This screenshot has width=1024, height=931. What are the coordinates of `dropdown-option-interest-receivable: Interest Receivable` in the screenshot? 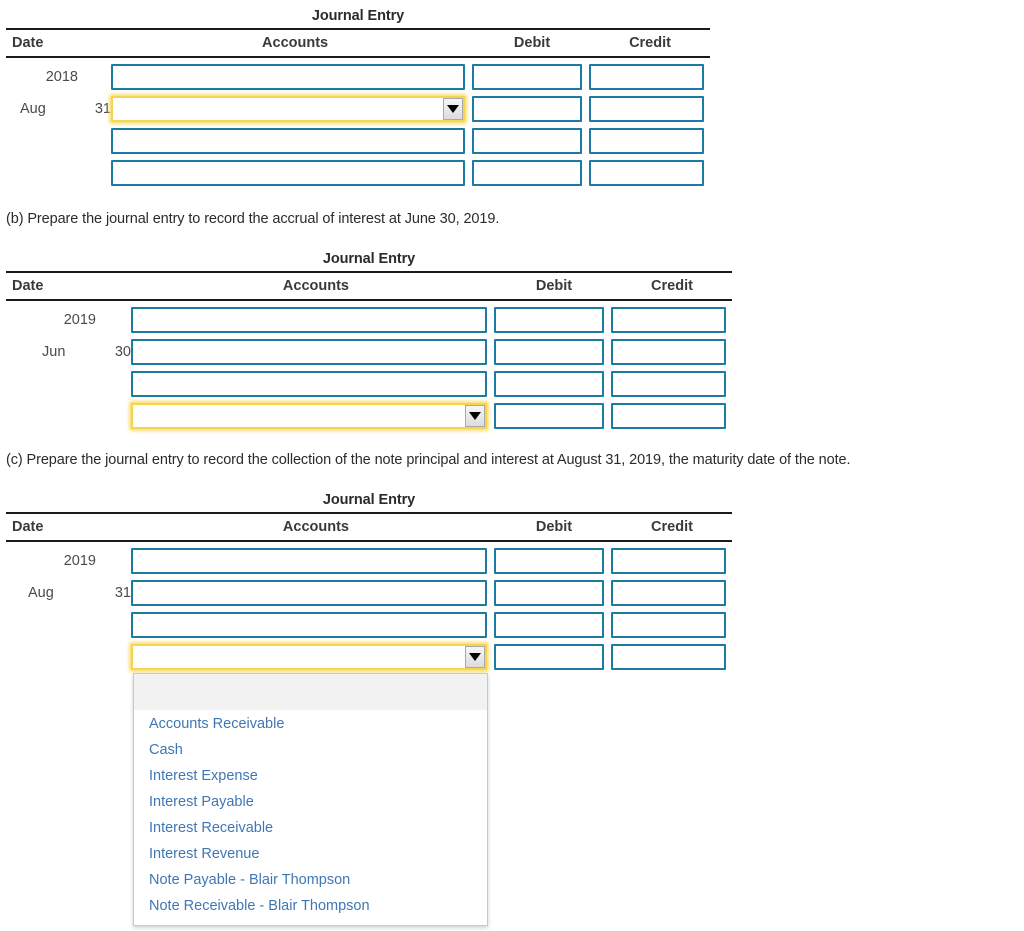 It's located at (310, 828).